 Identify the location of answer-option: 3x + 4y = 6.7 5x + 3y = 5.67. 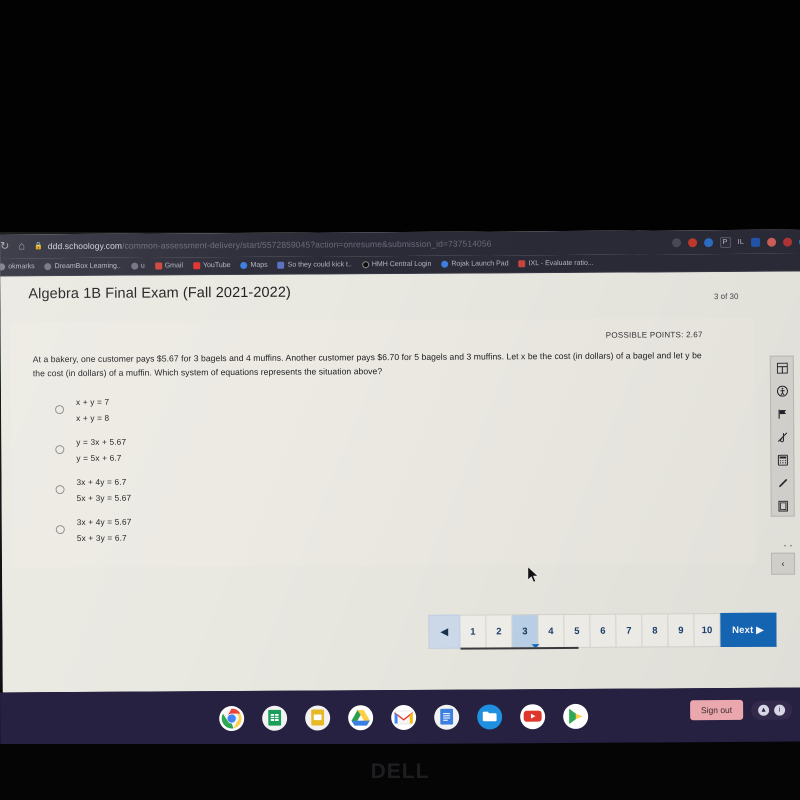
(396, 488).